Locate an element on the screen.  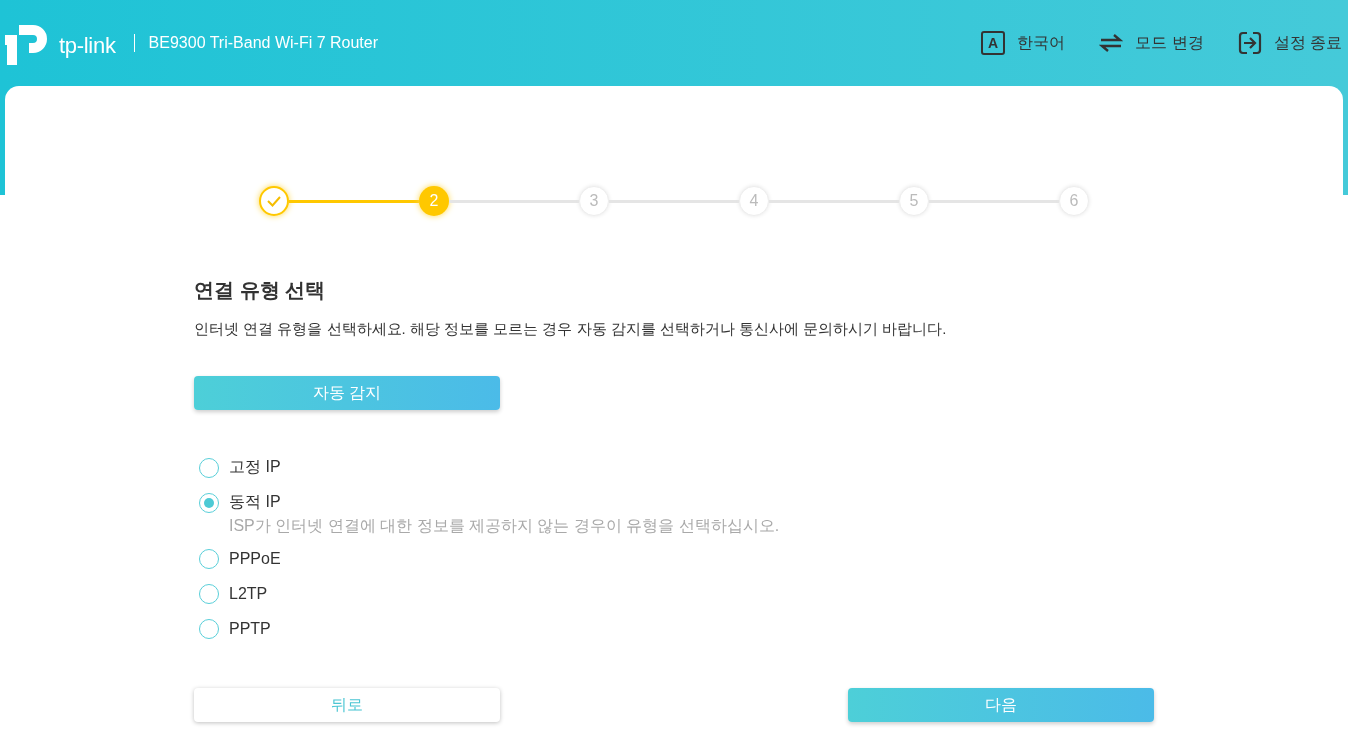
exit-setup-link: 설정 종료 is located at coordinates (1289, 43).